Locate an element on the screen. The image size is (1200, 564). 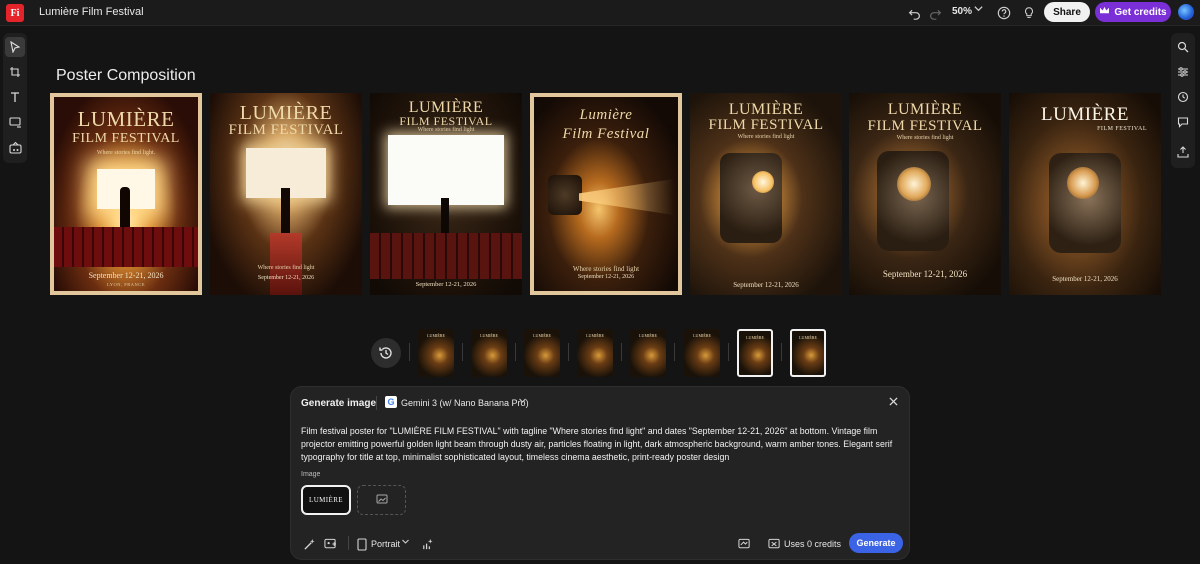
add-image-button is located at coordinates (381, 500).